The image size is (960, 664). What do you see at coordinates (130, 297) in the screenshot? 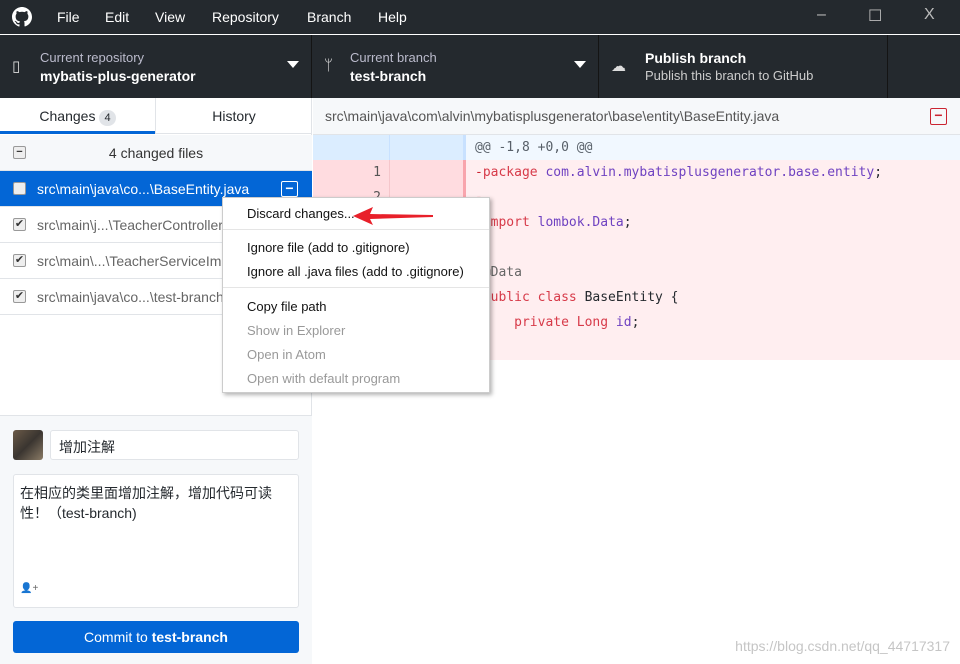
I see `file-name: src\main\java\co...\test-branch` at bounding box center [130, 297].